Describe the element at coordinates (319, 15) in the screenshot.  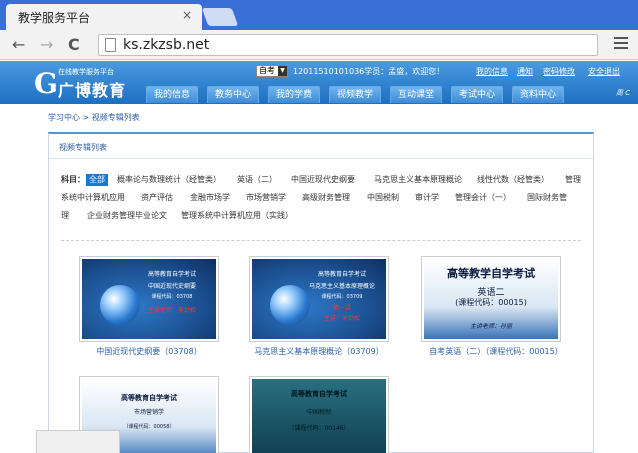
I see `browser-titlebar: 教学服务平台 ×` at that location.